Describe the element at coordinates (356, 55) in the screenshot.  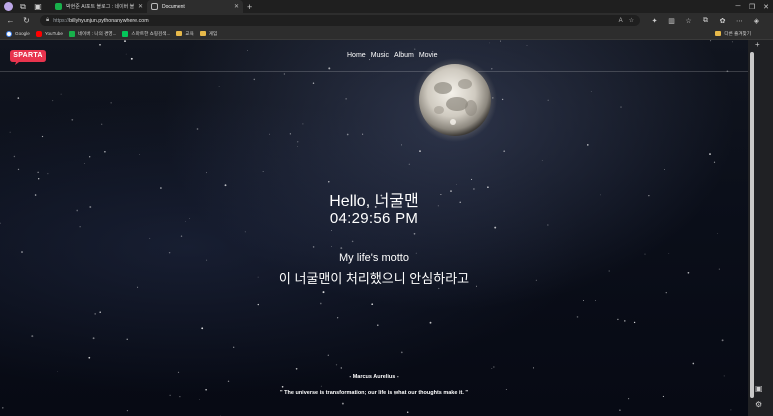
I see `nav-home: Home` at that location.